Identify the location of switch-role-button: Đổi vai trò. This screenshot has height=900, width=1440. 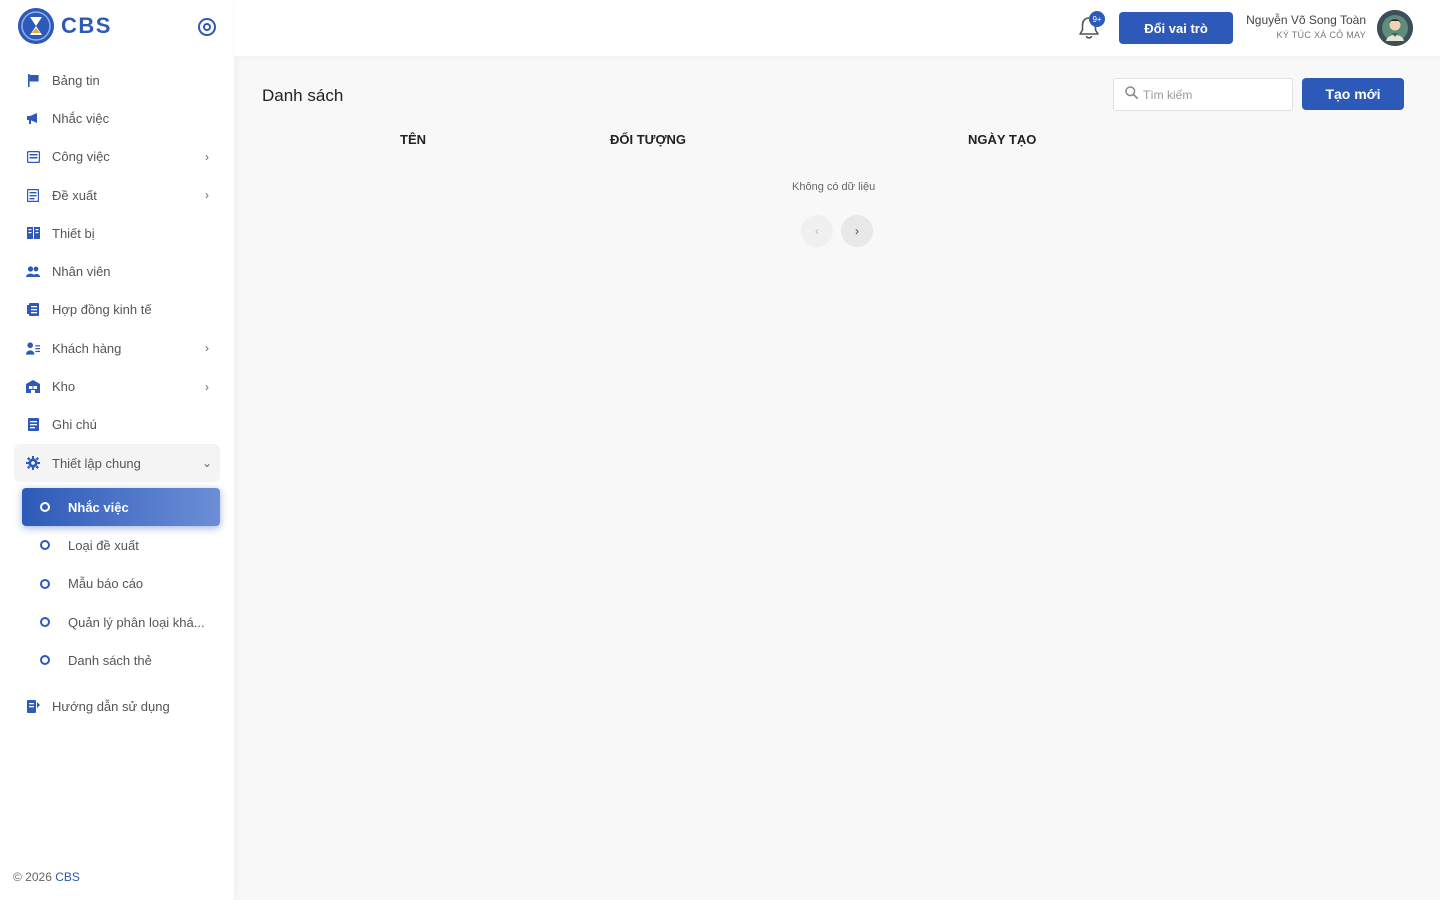
(1176, 28).